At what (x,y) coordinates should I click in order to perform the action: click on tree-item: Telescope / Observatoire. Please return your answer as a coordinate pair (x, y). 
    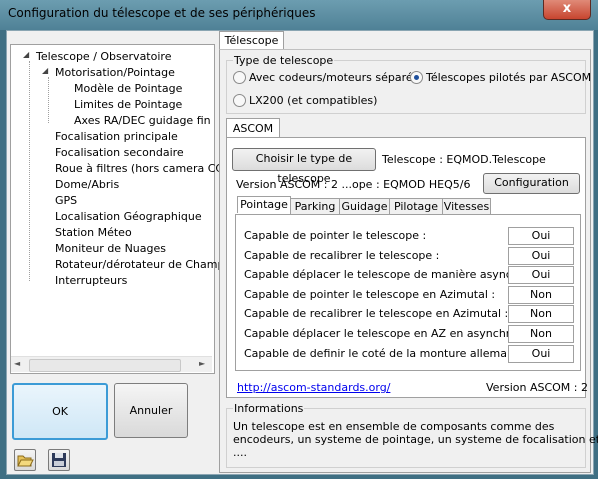
    Looking at the image, I should click on (103, 56).